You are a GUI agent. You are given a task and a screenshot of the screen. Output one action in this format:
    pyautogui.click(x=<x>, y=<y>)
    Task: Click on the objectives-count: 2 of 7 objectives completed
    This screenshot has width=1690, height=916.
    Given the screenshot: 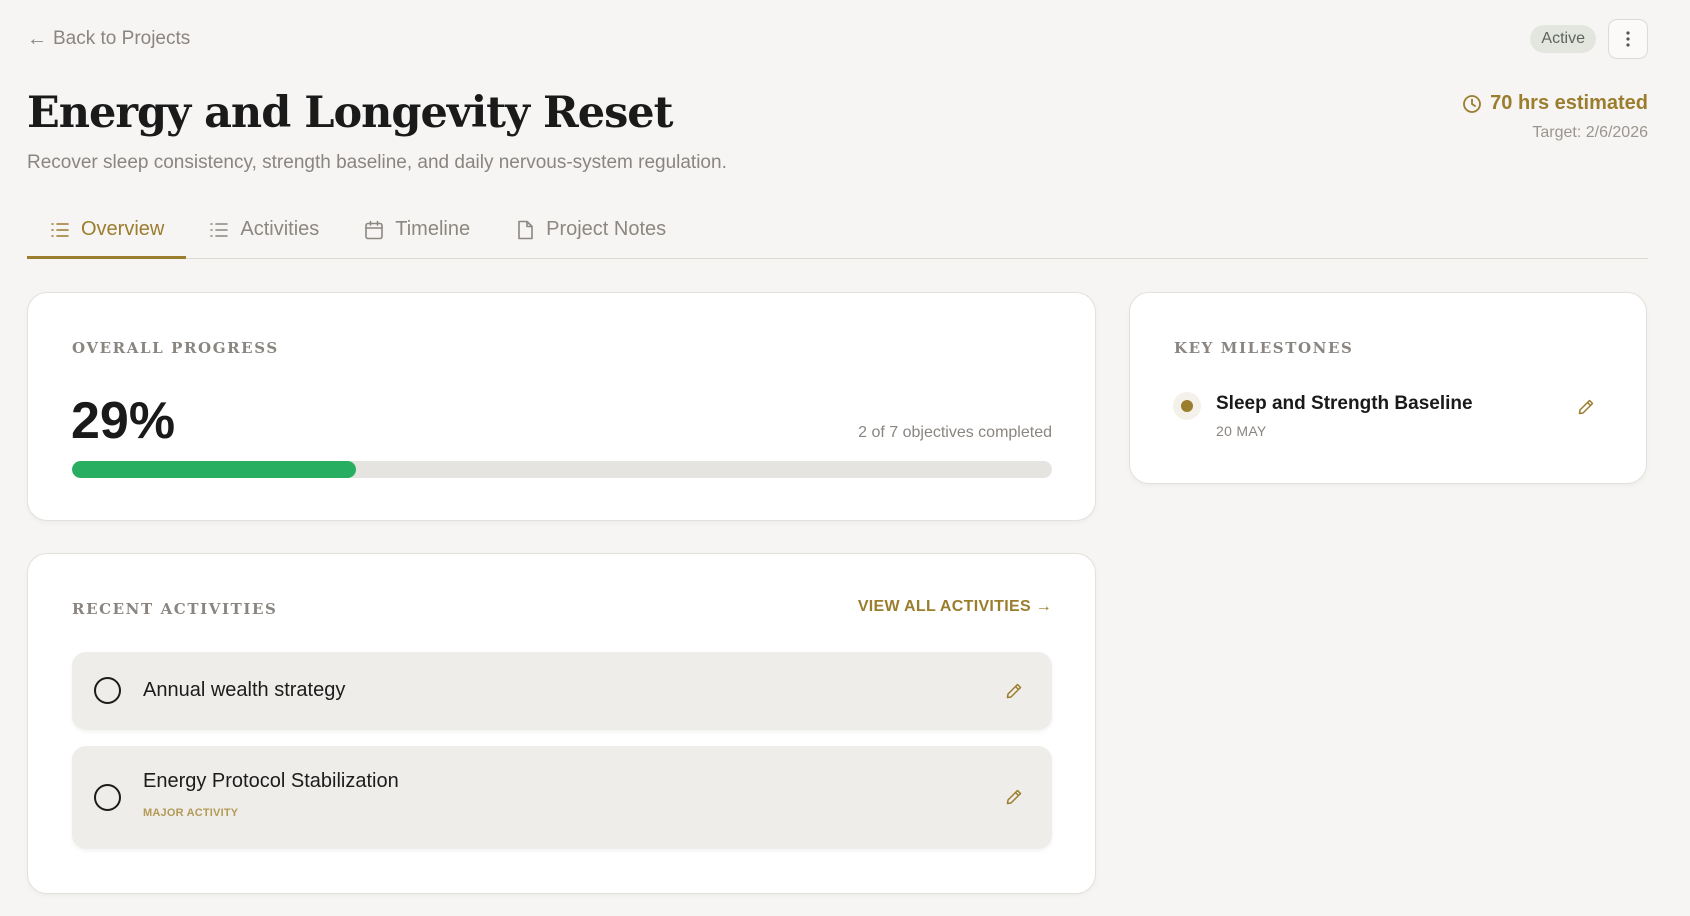 What is the action you would take?
    pyautogui.click(x=955, y=432)
    